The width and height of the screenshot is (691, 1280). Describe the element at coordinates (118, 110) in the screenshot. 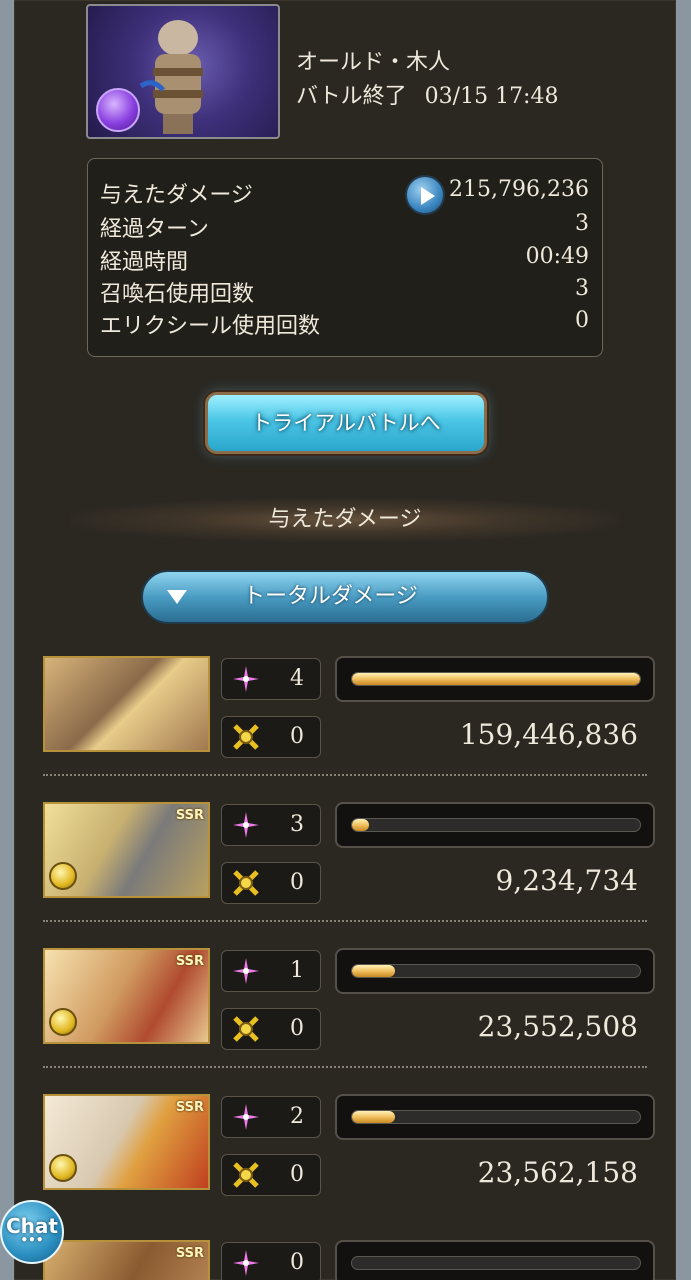

I see `dark-element-icon` at that location.